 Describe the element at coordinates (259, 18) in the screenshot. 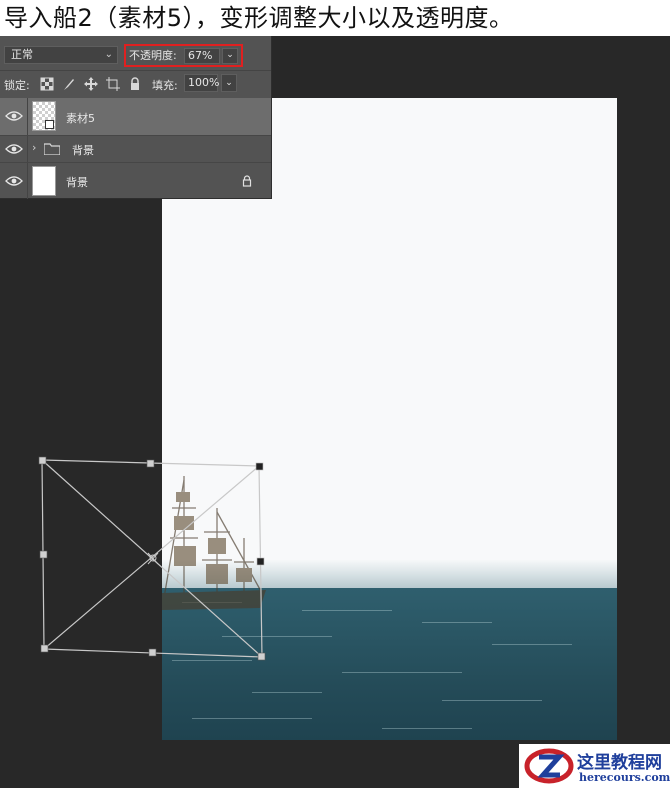

I see `tutorial-caption: 导入船2（素材5），变形调整大小以及透明度。` at that location.